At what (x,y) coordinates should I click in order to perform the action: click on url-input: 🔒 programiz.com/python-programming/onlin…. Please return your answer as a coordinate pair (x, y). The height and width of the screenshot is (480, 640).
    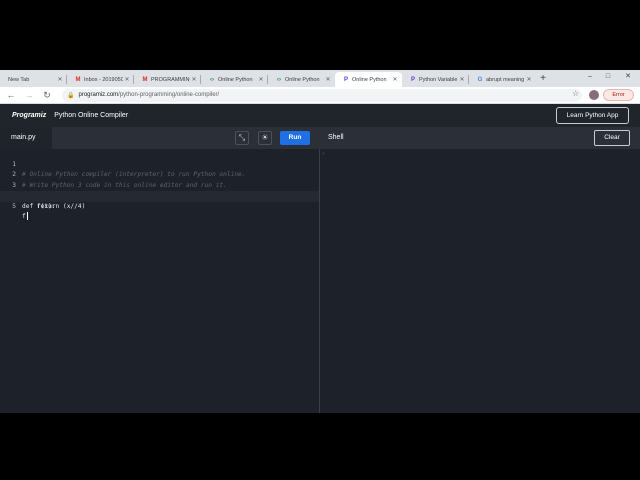
    Looking at the image, I should click on (322, 95).